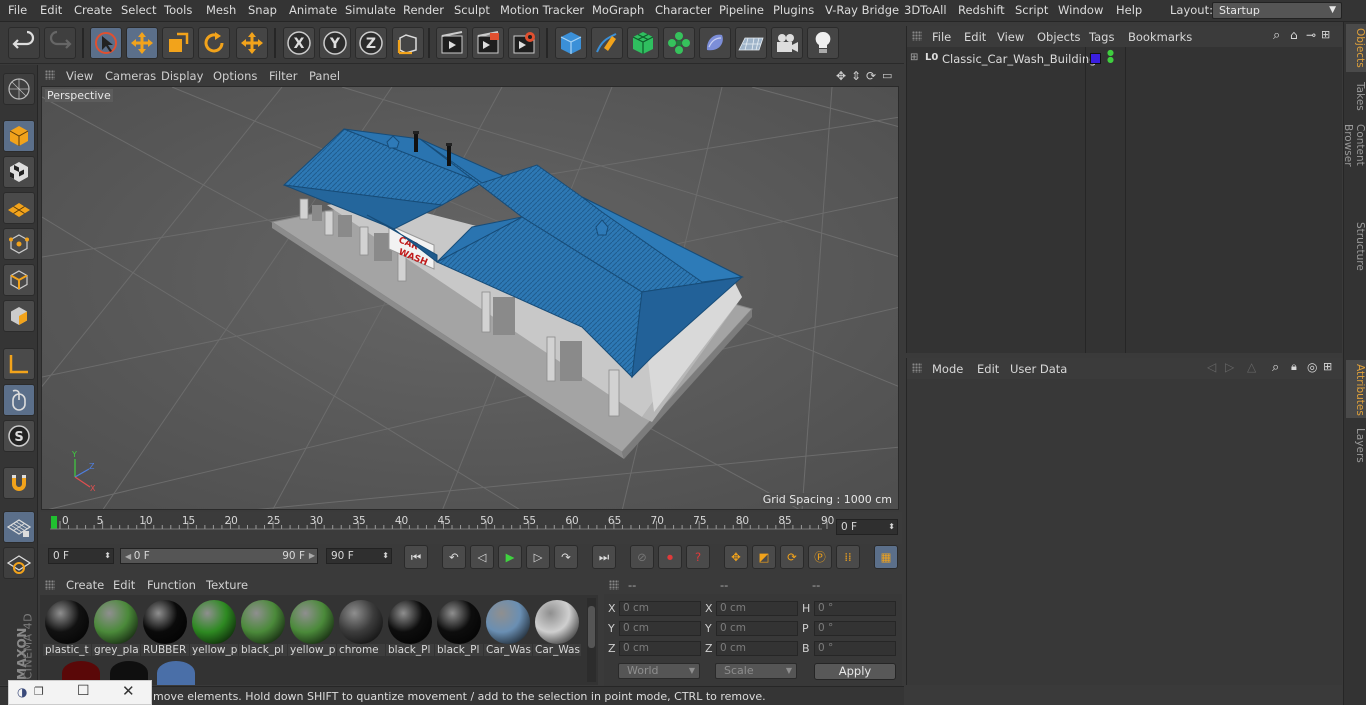  What do you see at coordinates (79, 76) in the screenshot?
I see `viewport-menu-view: View` at bounding box center [79, 76].